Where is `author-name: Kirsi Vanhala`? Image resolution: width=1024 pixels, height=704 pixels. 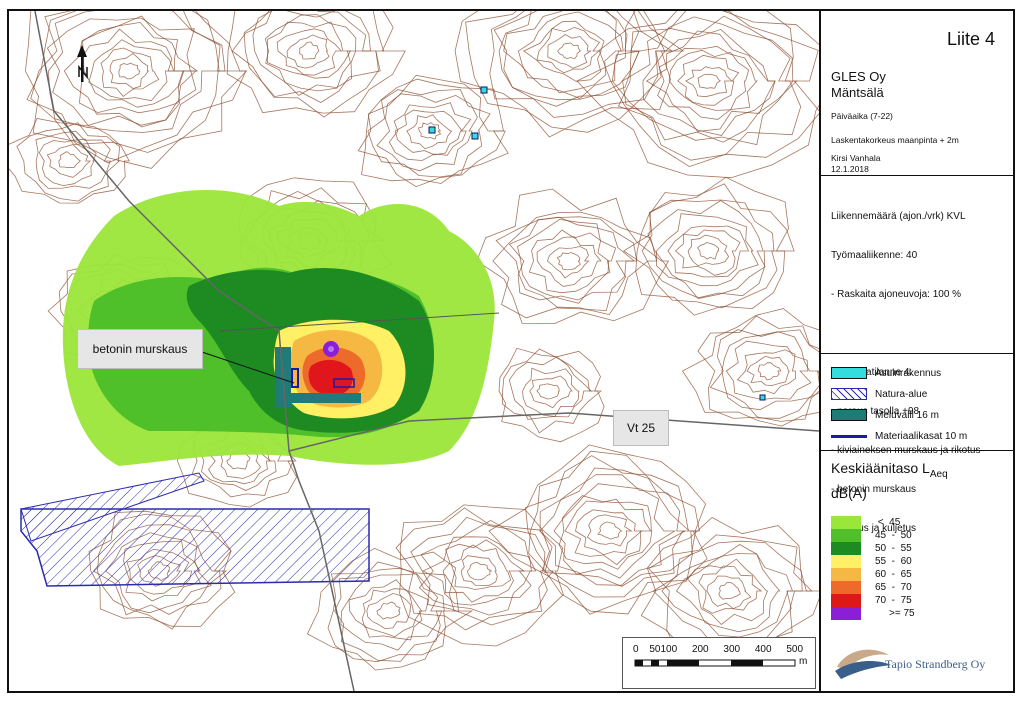 author-name: Kirsi Vanhala is located at coordinates (856, 158).